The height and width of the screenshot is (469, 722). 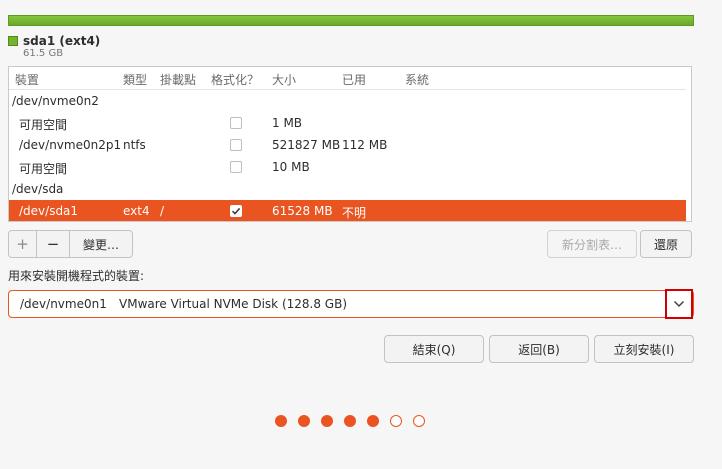 I want to click on row-size: 1 MB, so click(x=287, y=123).